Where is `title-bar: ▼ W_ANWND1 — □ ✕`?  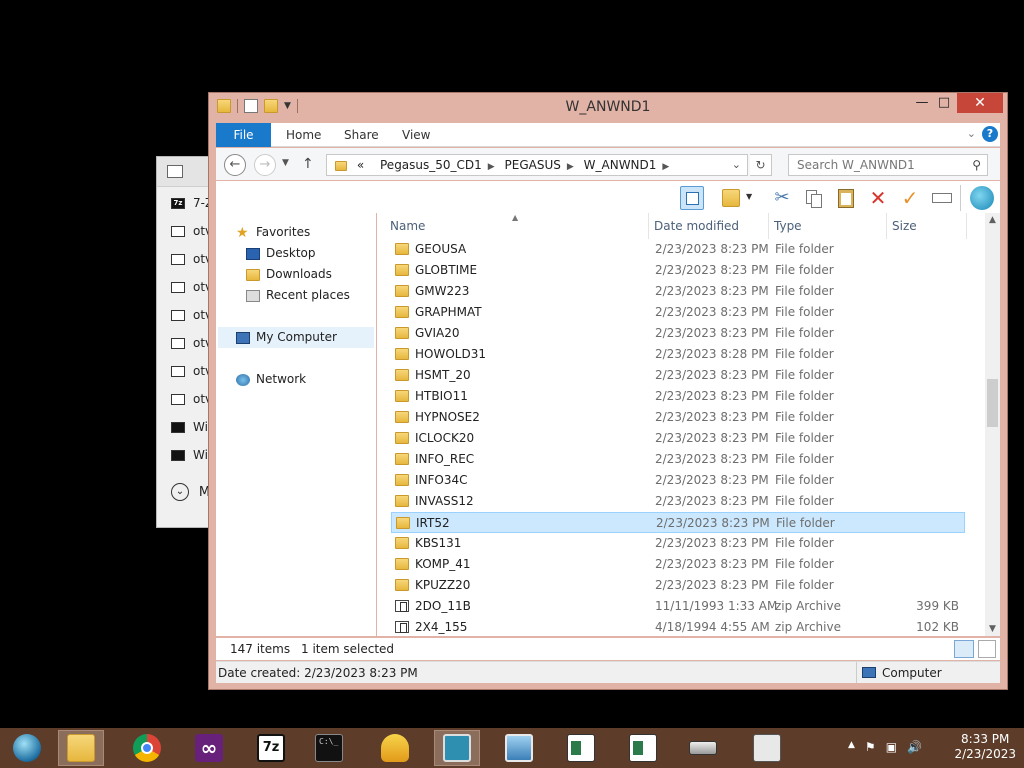 title-bar: ▼ W_ANWND1 — □ ✕ is located at coordinates (608, 107).